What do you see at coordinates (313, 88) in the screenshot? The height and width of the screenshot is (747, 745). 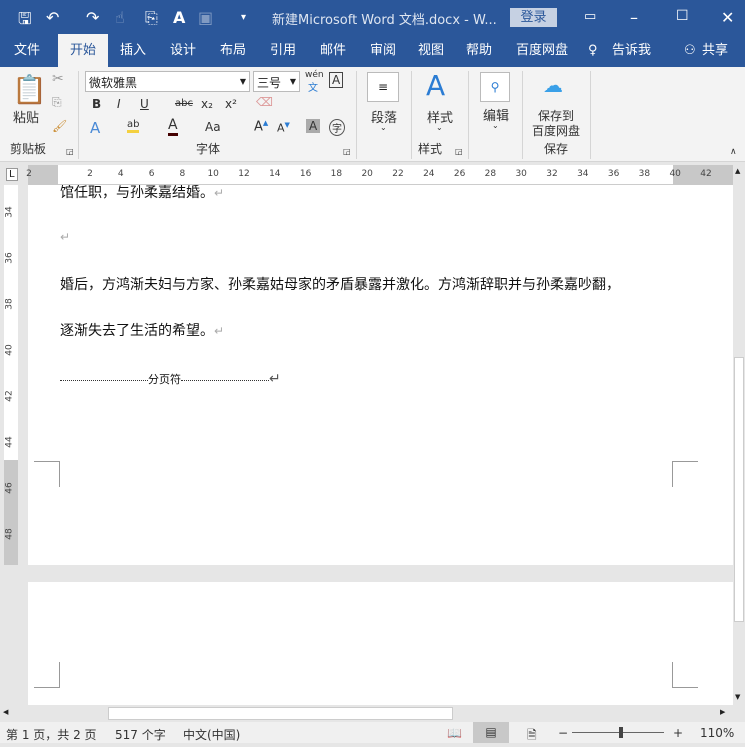 I see `phonetic-char: 文` at bounding box center [313, 88].